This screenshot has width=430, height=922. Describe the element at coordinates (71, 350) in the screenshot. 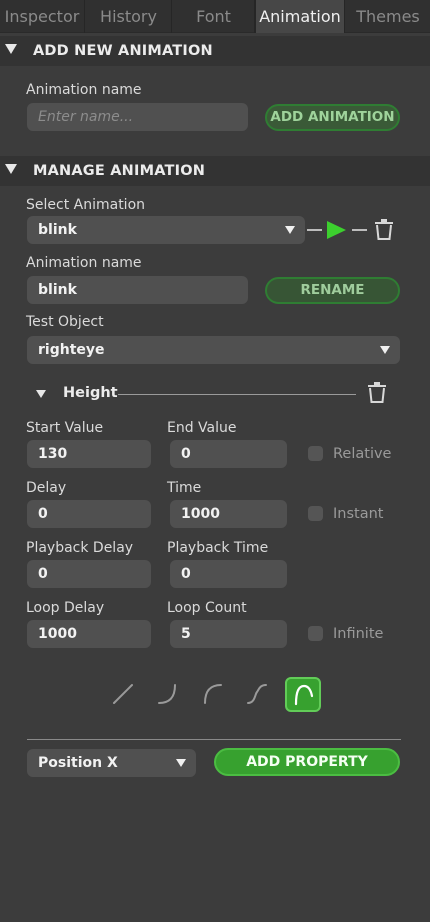

I see `test-object-value: righteye` at that location.